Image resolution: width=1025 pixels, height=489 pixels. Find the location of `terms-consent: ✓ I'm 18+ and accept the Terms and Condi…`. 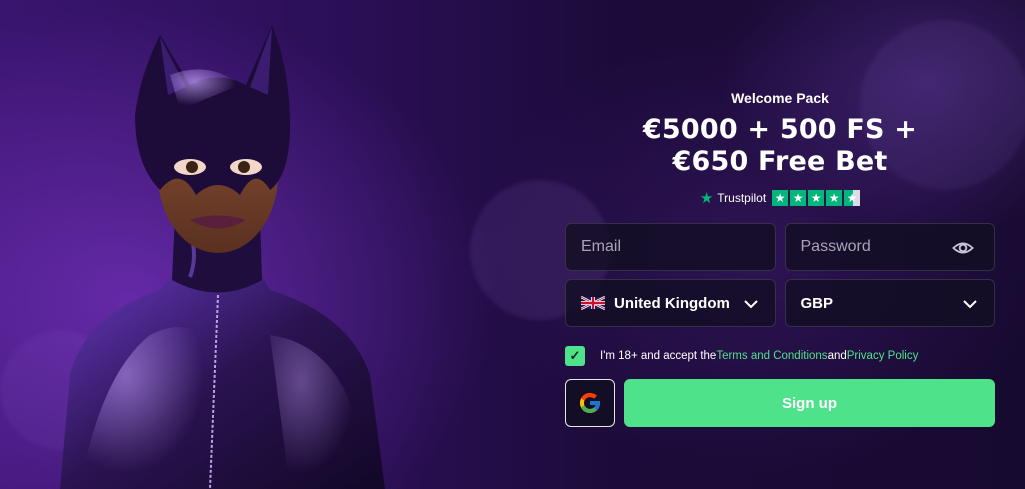

terms-consent: ✓ I'm 18+ and accept the Terms and Condi… is located at coordinates (780, 356).